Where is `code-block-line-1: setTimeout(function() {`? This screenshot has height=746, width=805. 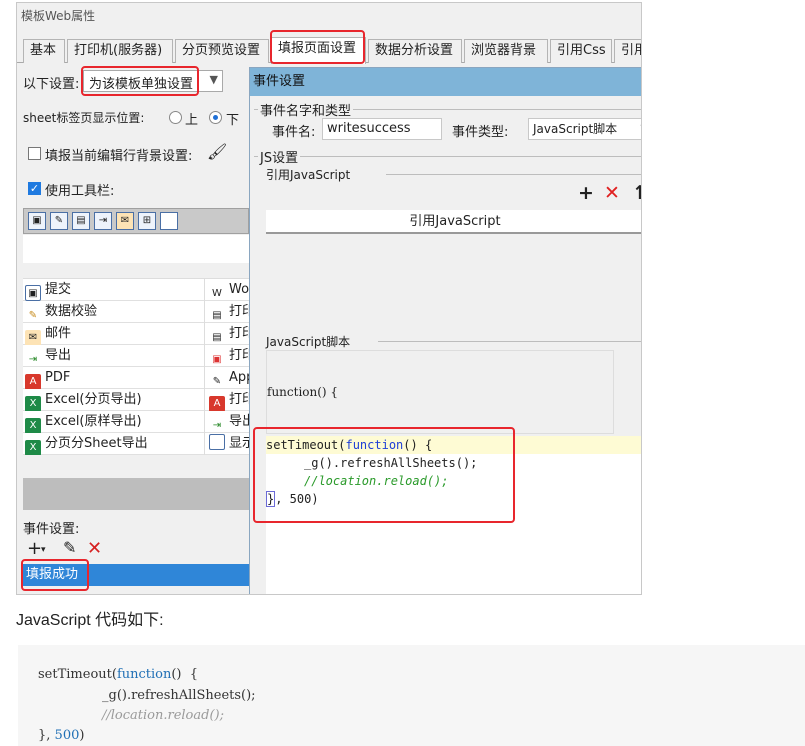
code-block-line-1: setTimeout(function() { is located at coordinates (118, 674).